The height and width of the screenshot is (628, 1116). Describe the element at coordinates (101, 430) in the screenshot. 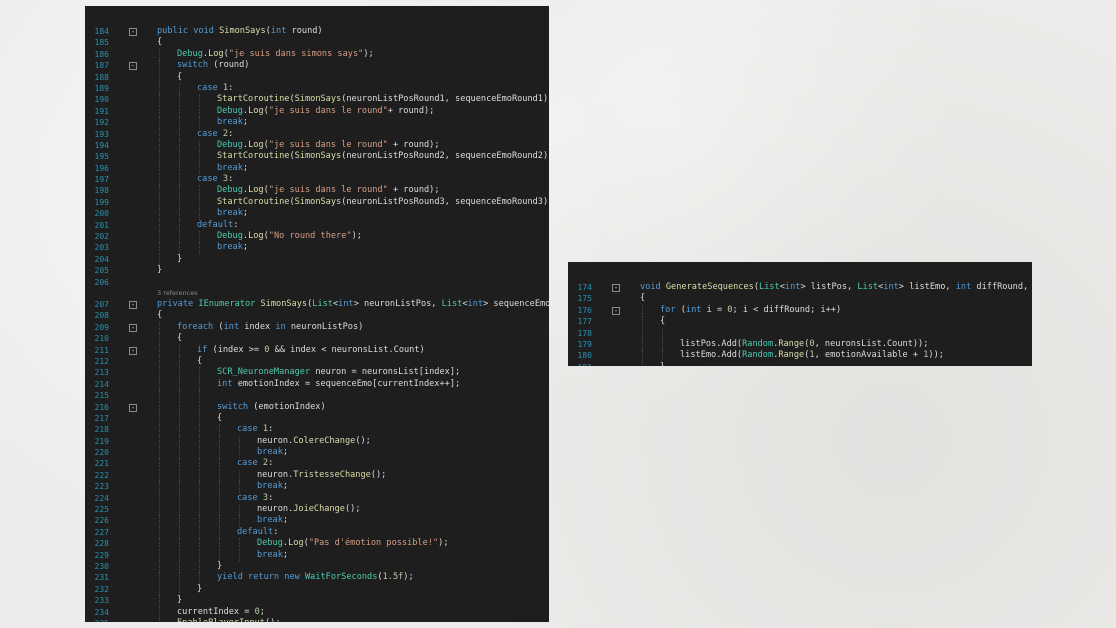

I see `line-number: 218` at that location.